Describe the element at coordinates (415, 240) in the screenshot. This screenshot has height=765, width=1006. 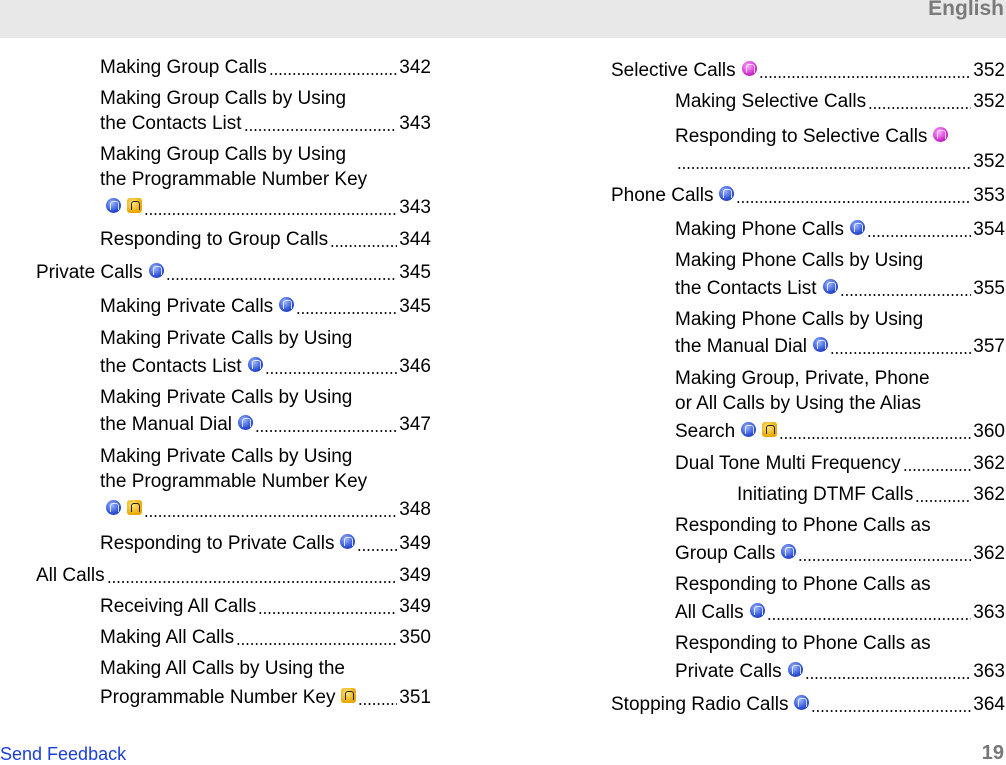
I see `toc-page-number: 344` at that location.